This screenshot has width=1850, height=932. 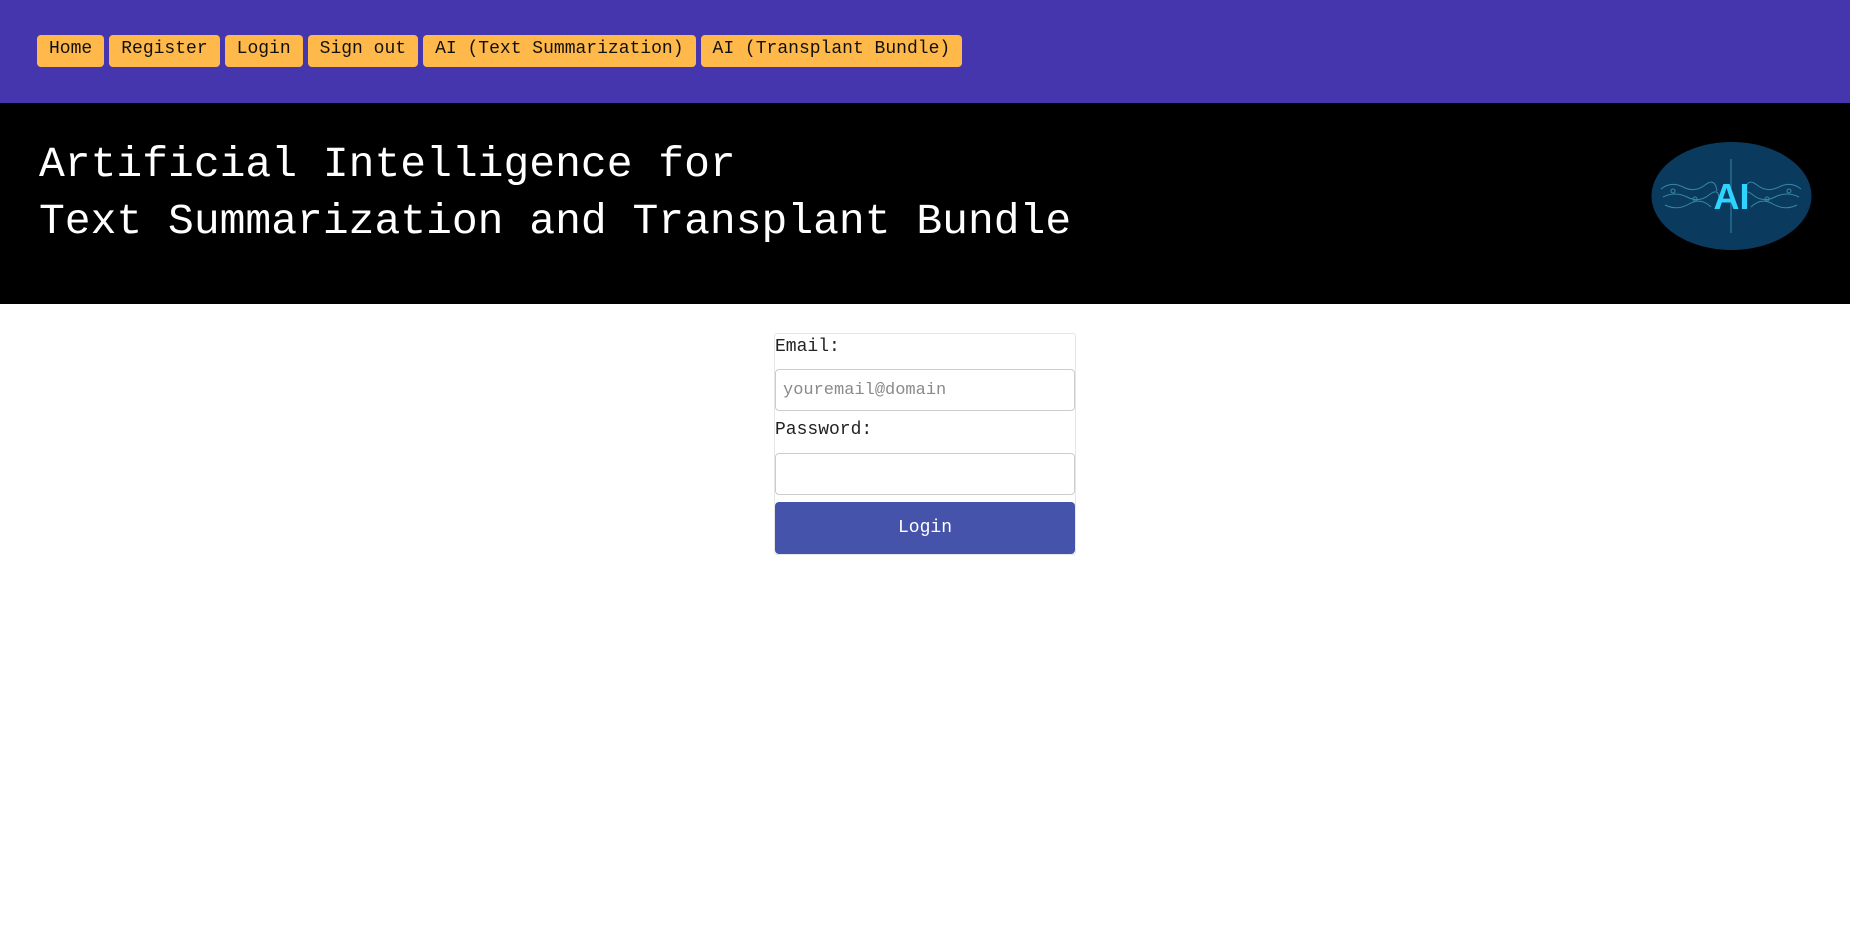 I want to click on page-title-line-2: Text Summarization and Transplant Bundle, so click(x=555, y=221).